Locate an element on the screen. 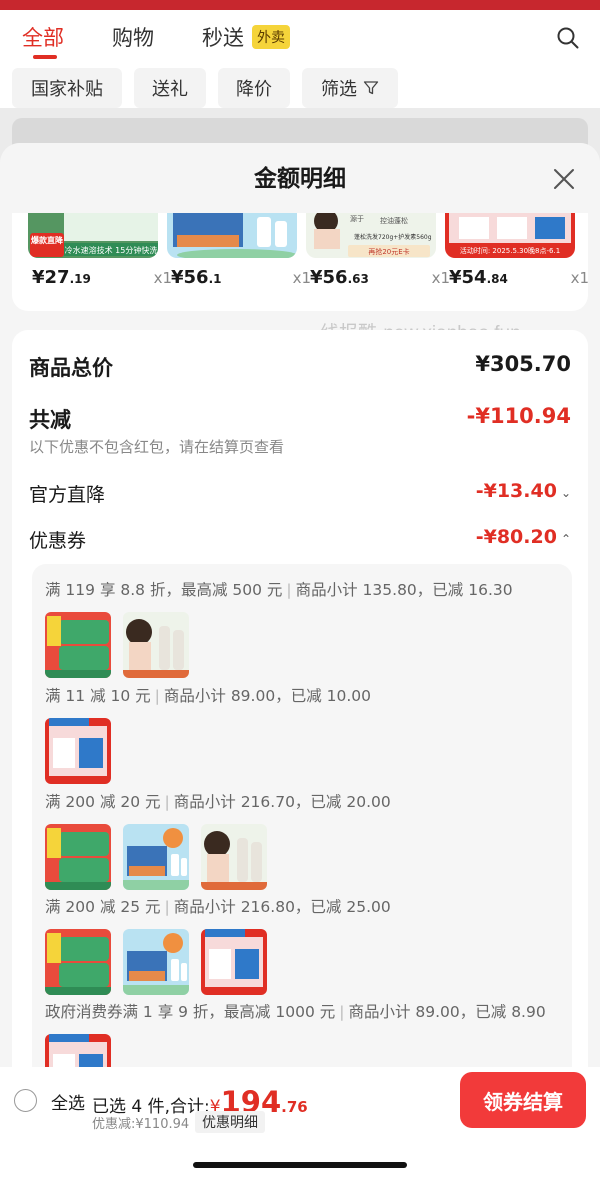 The height and width of the screenshot is (1181, 600). coupon-rule: 政府消费券满 1 享 9 折，最高减 1000 元 is located at coordinates (190, 1012).